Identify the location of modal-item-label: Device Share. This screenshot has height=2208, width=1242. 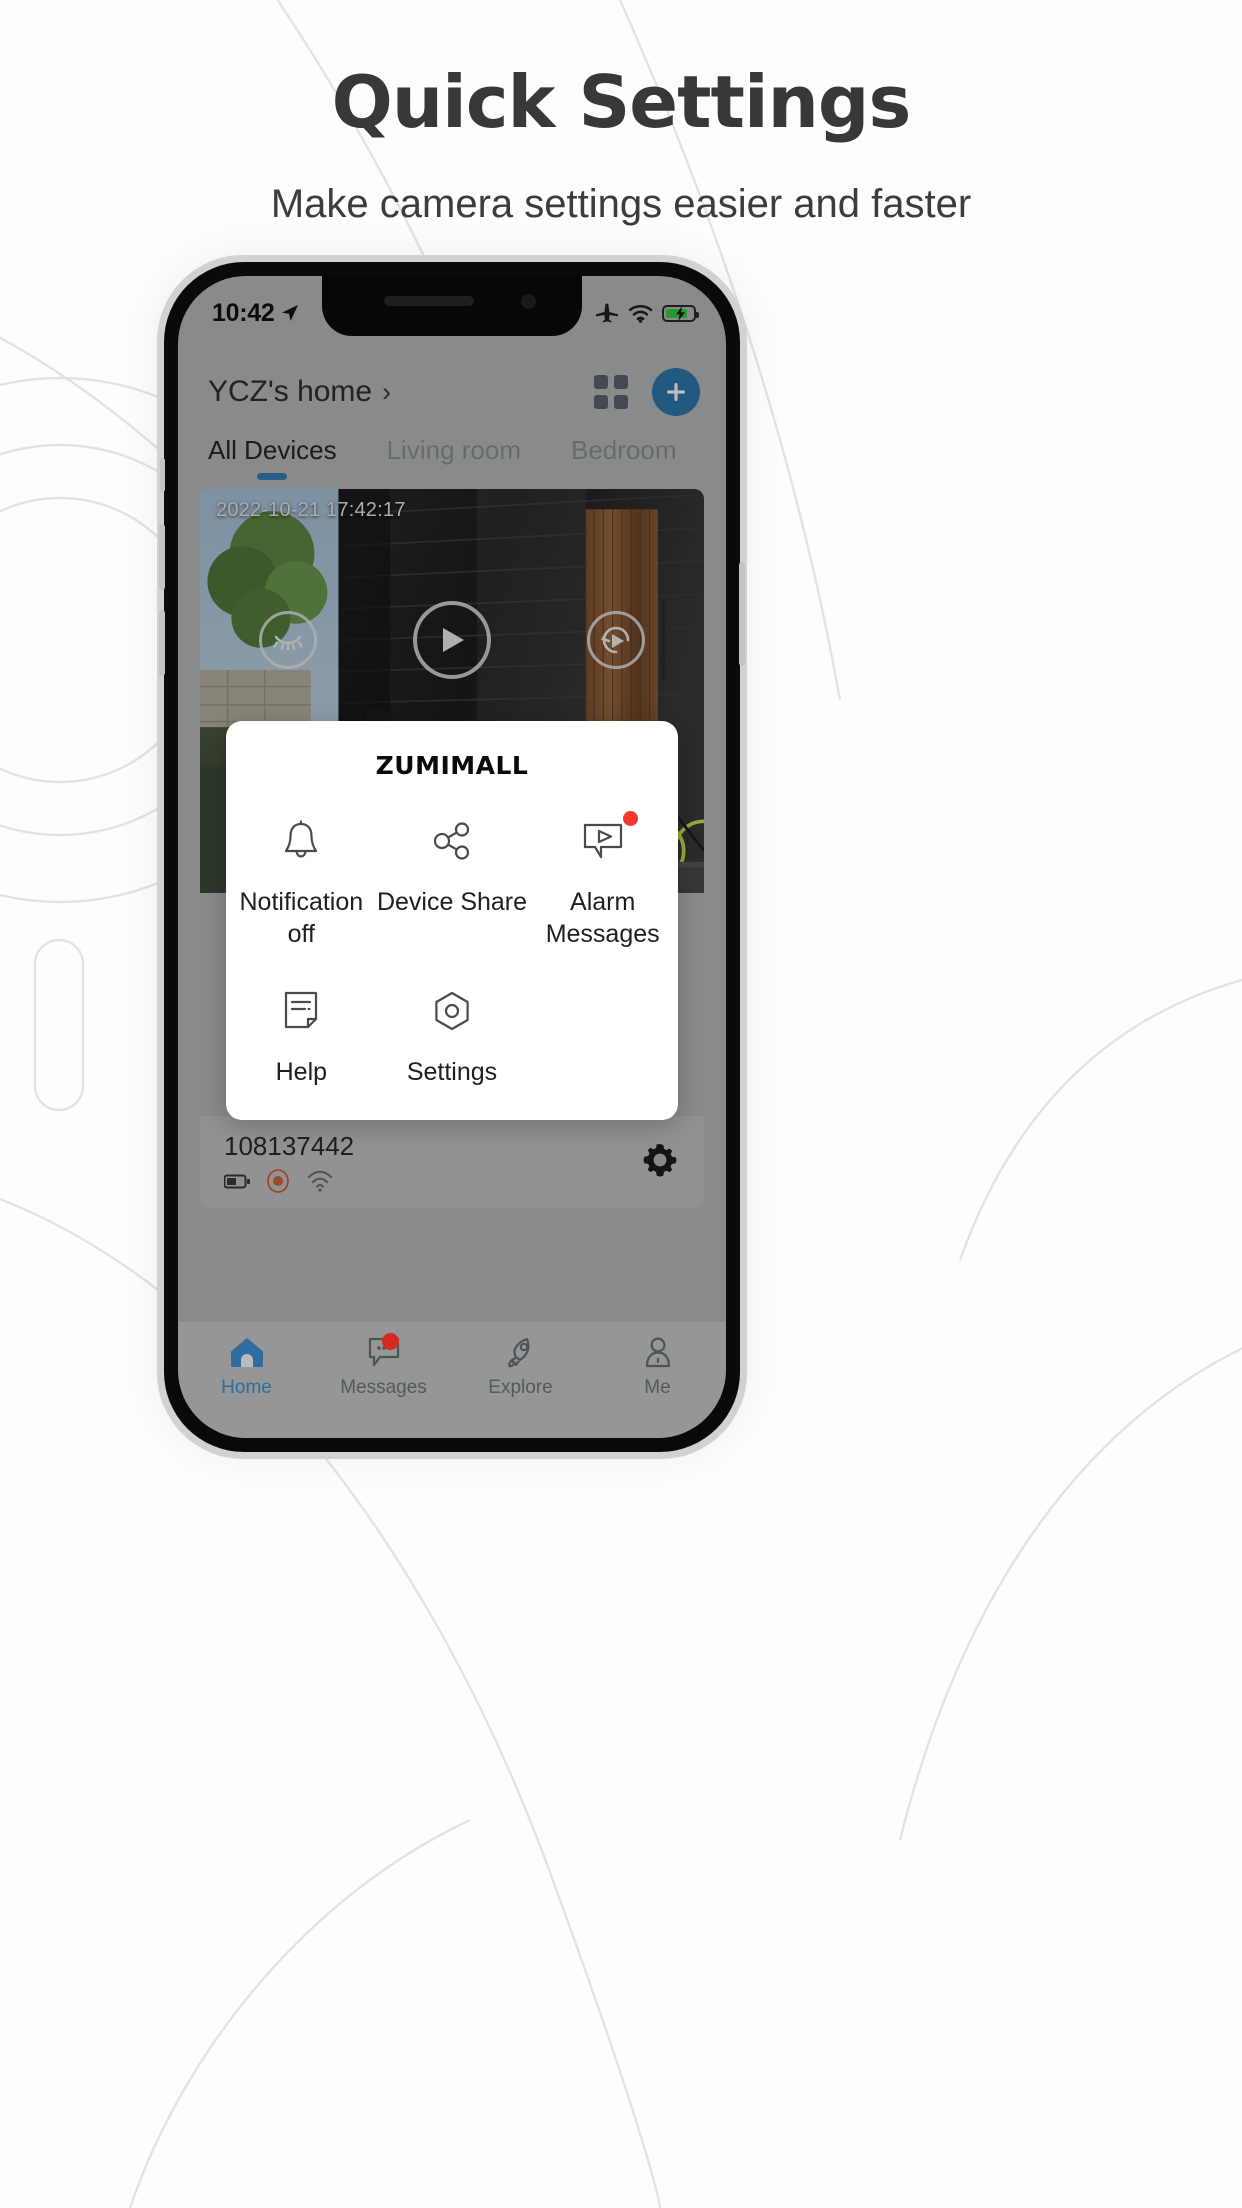
(452, 902).